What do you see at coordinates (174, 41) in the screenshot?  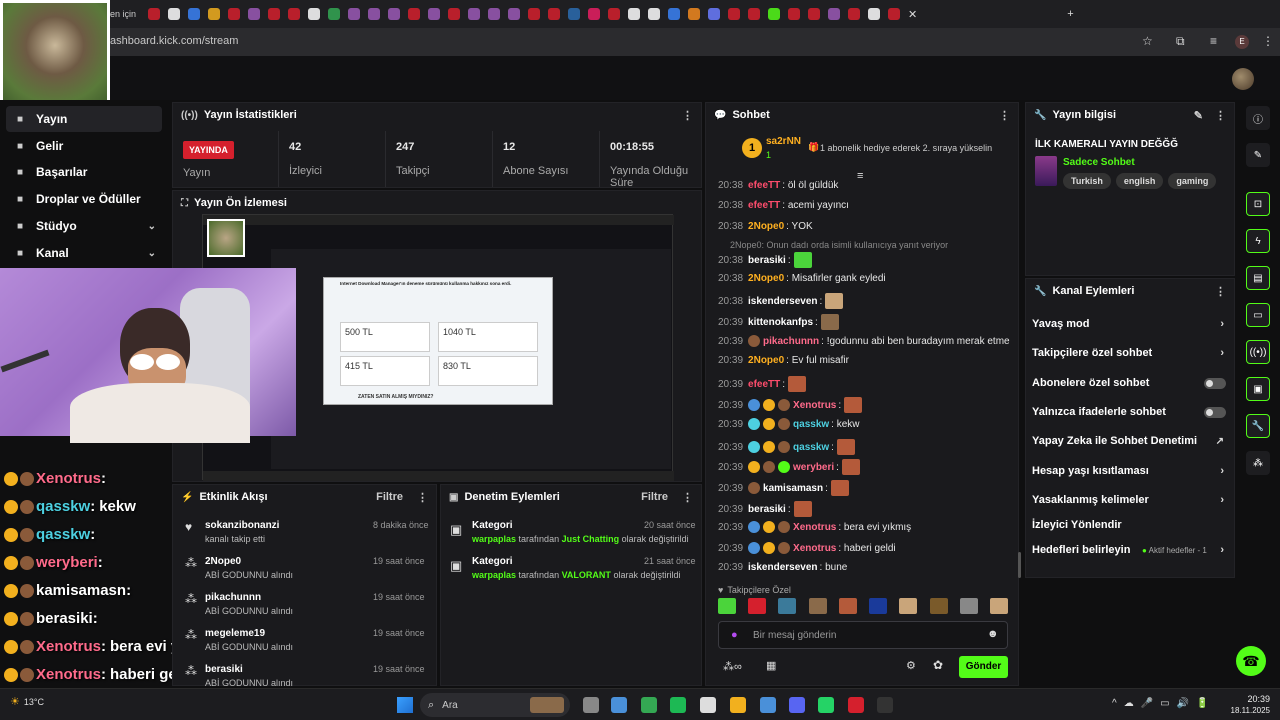 I see `url-field: ashboard.kick.com/stream` at bounding box center [174, 41].